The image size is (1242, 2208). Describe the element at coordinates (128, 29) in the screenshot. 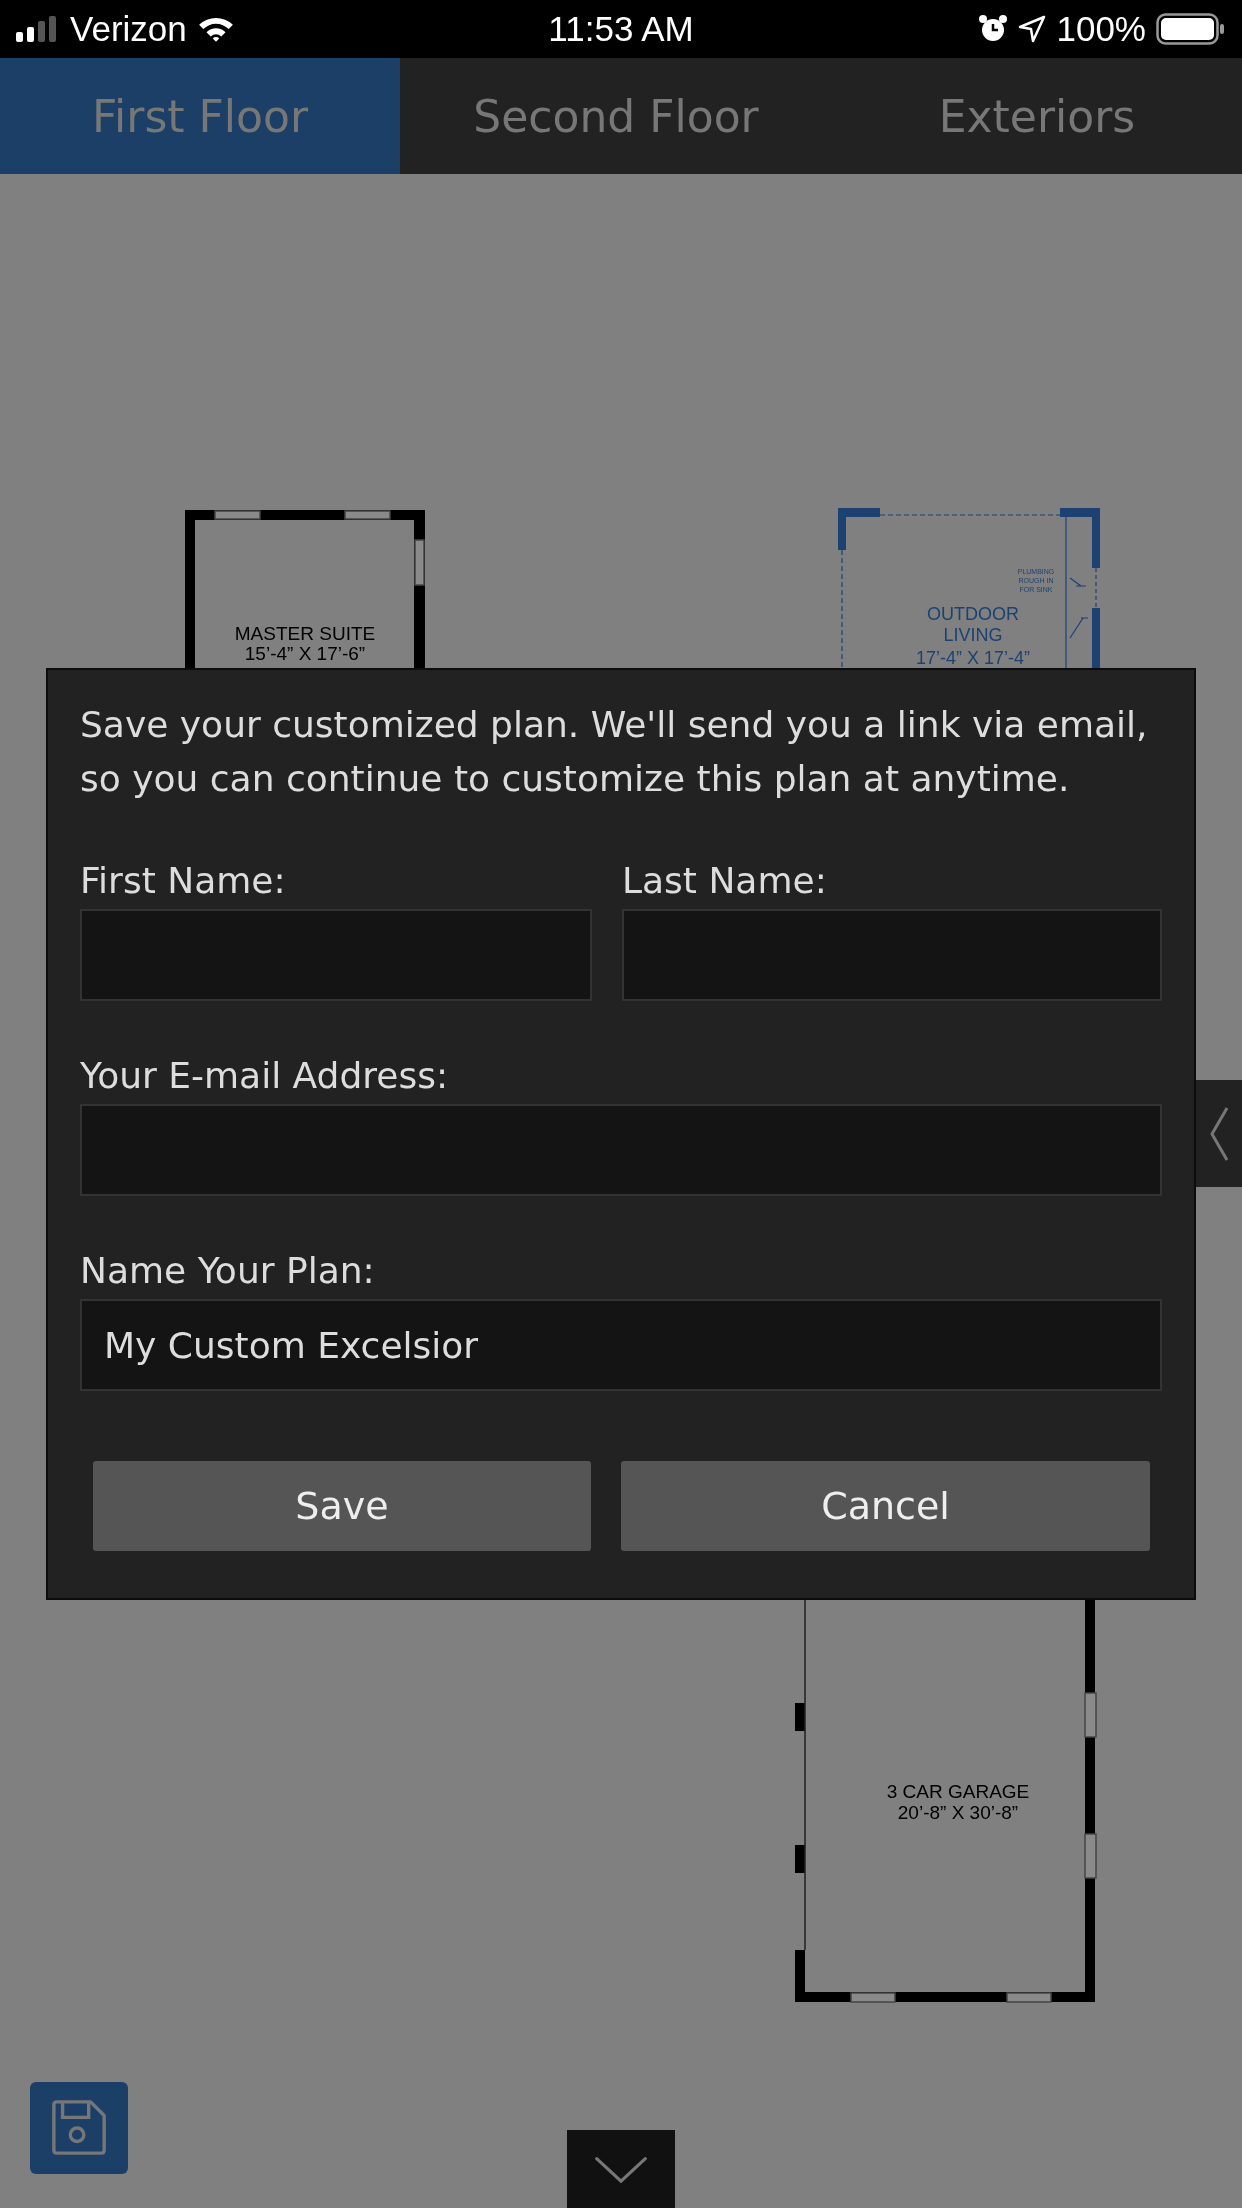

I see `carrier-name: Verizon` at that location.